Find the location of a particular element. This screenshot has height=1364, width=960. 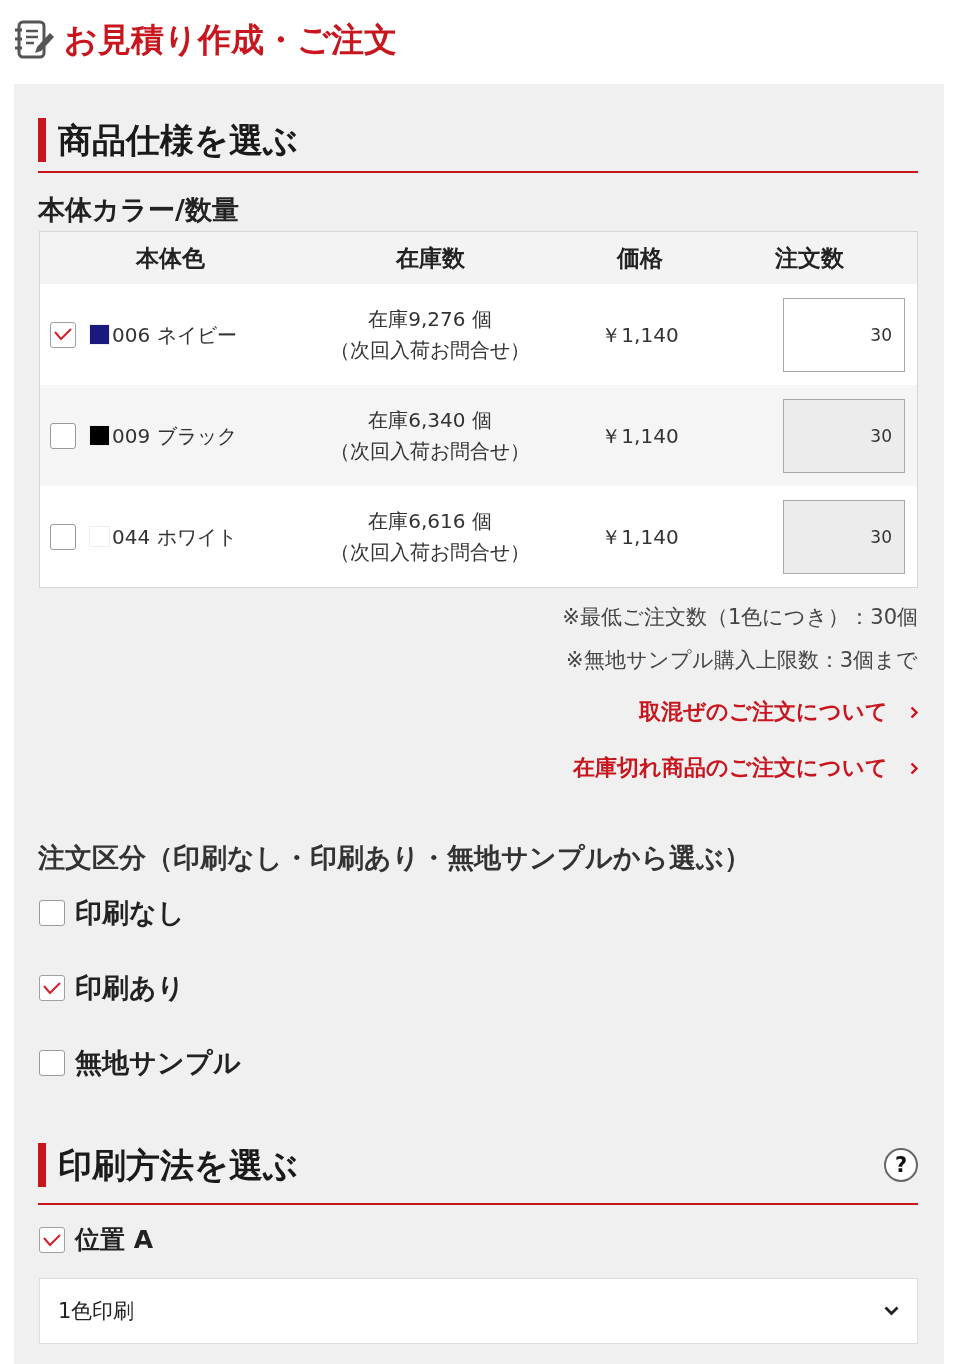

option-label: 印刷あり is located at coordinates (130, 988).